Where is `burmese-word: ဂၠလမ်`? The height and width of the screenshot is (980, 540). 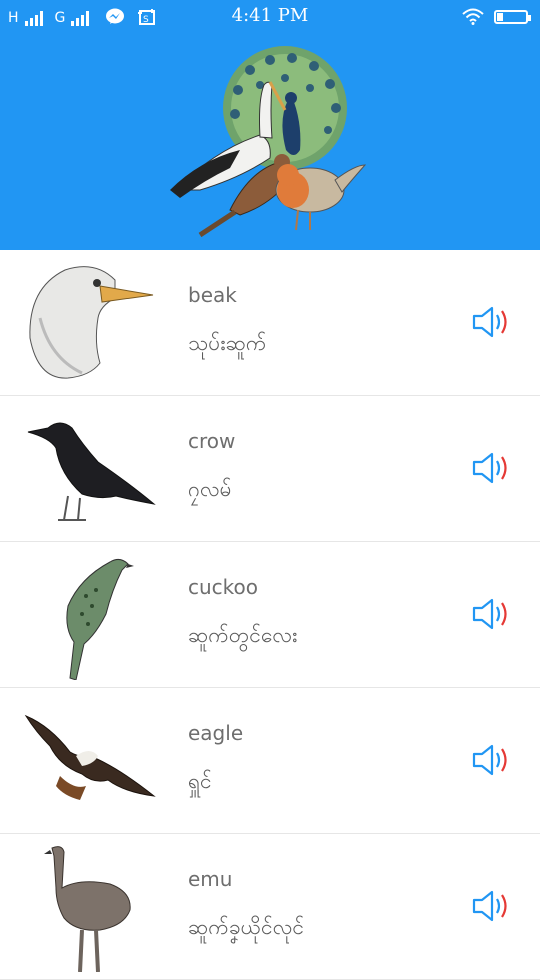 burmese-word: ဂၠလမ် is located at coordinates (210, 489).